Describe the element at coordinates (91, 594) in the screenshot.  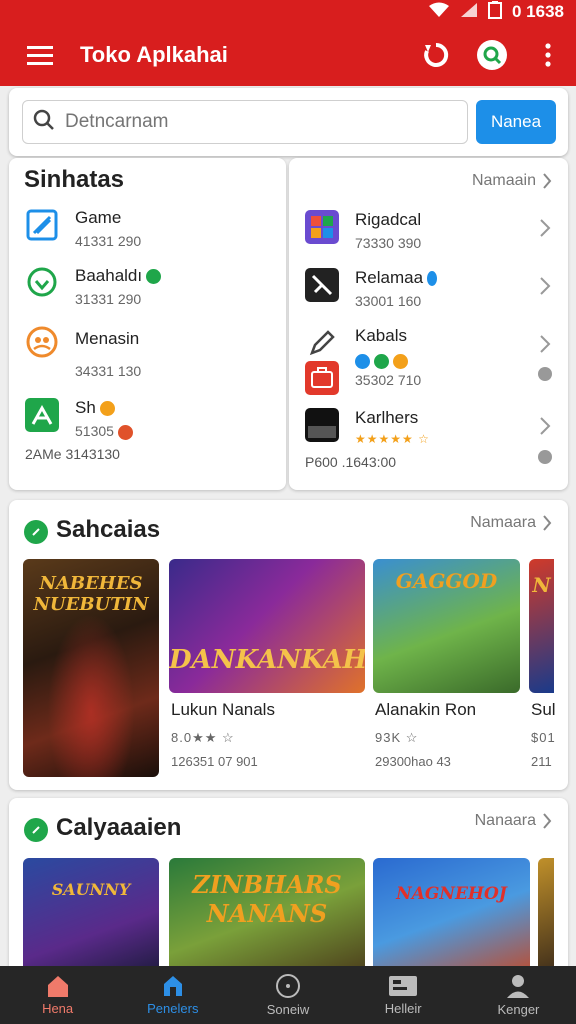
I see `game-title-art: NABEHES NUEBUTIN` at that location.